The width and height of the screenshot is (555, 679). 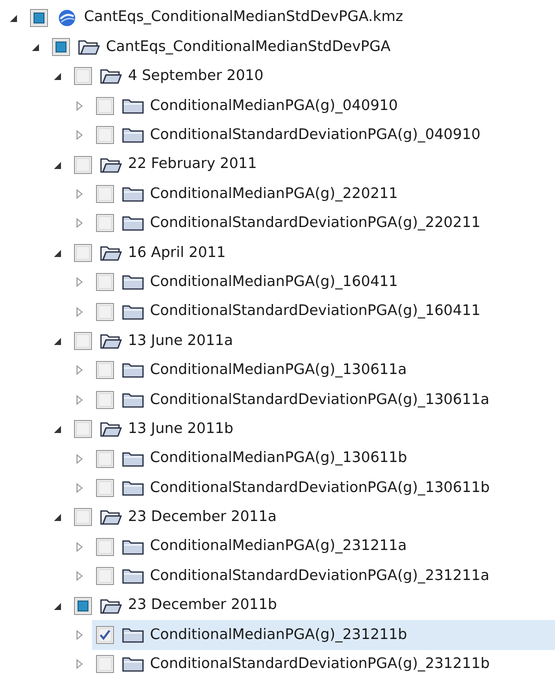 I want to click on tree-item: ConditionalStandardDeviationPGA(g)_231211a, so click(x=323, y=576).